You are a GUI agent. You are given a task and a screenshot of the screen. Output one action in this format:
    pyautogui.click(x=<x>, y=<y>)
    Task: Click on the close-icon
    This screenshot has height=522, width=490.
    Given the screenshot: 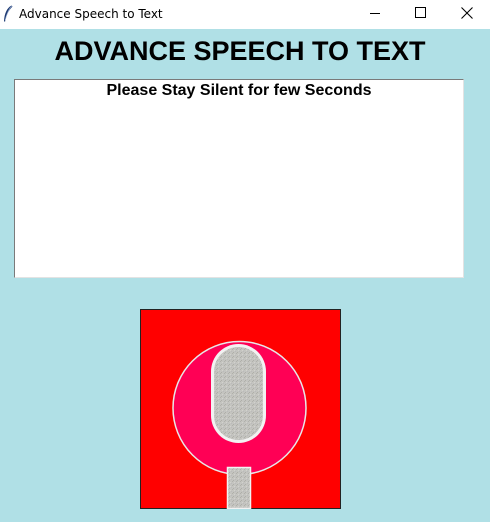 What is the action you would take?
    pyautogui.click(x=467, y=13)
    